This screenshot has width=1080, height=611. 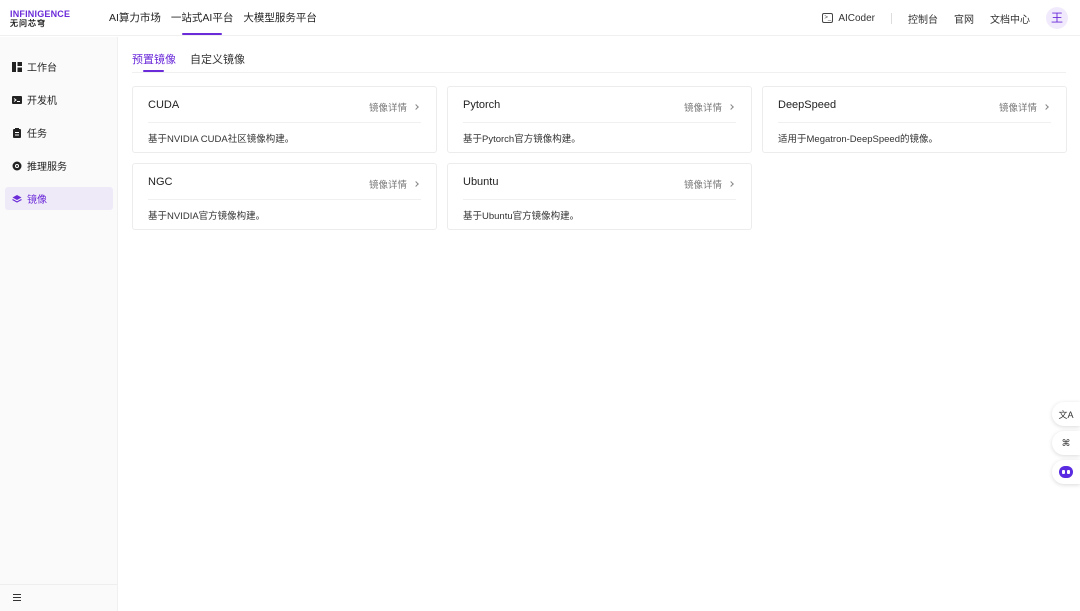 I want to click on sidebar-item-label: 镜像, so click(x=37, y=200).